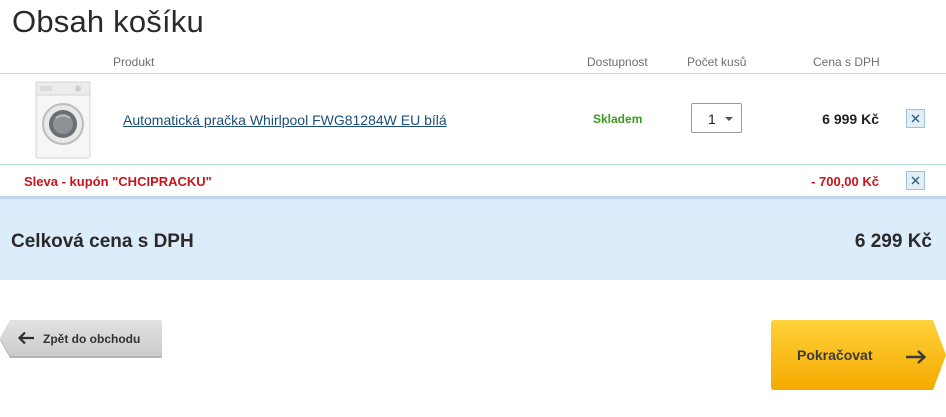 This screenshot has height=417, width=946. I want to click on chevron-down-icon, so click(729, 119).